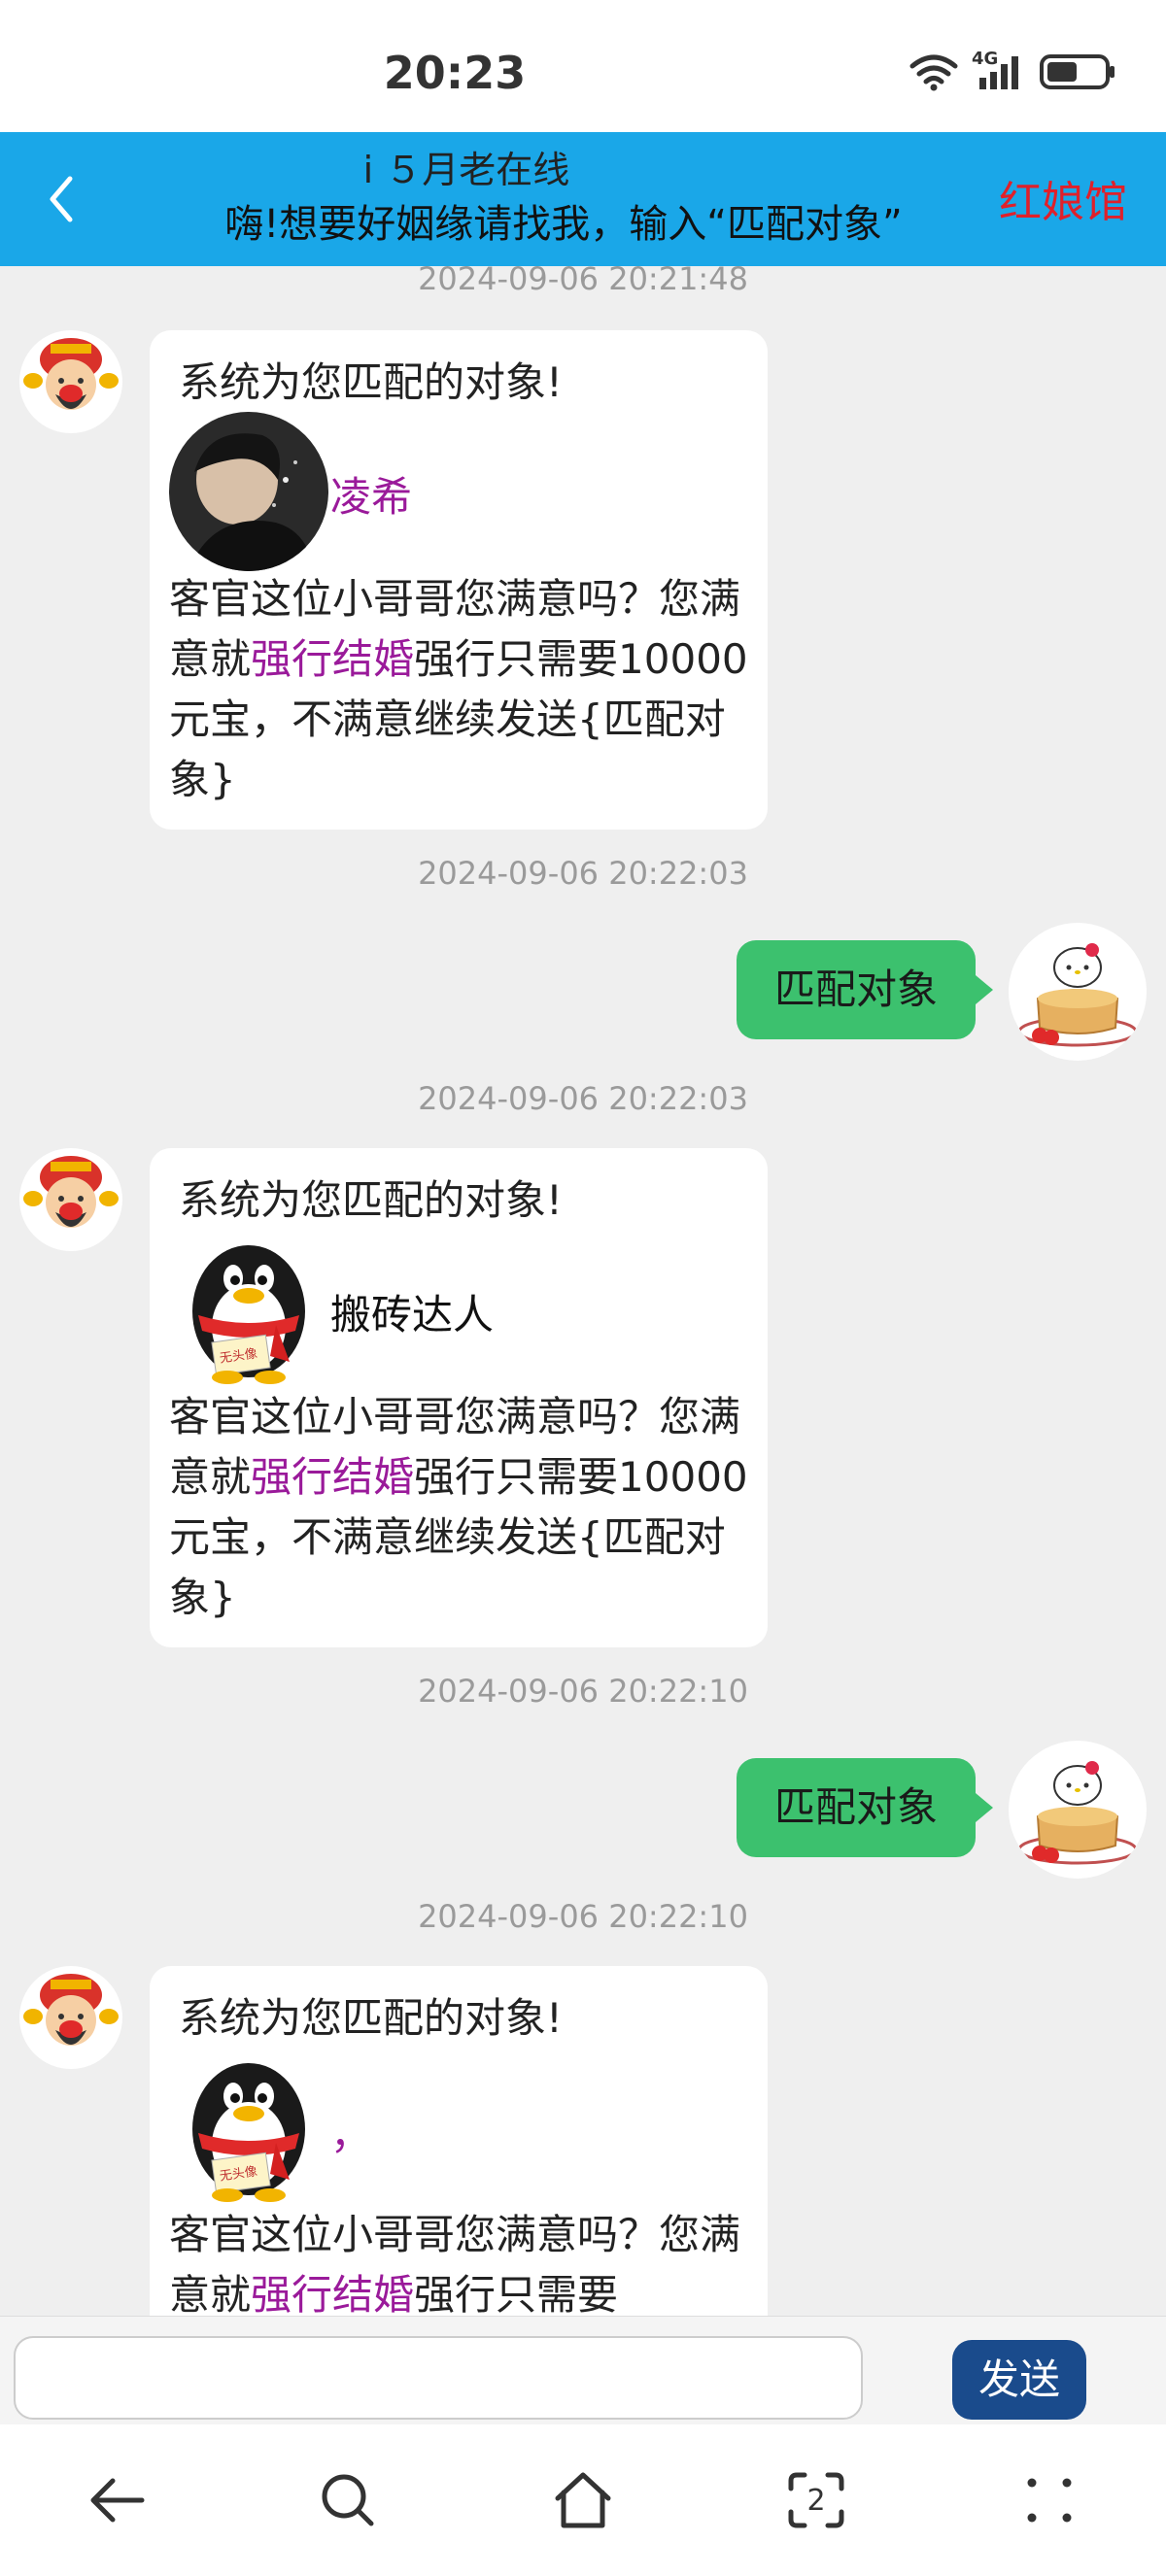  Describe the element at coordinates (583, 199) in the screenshot. I see `chat-header: i ５月老在线 嗨!想要好姻缘请找我，输入“匹配对象” 红娘馆` at that location.